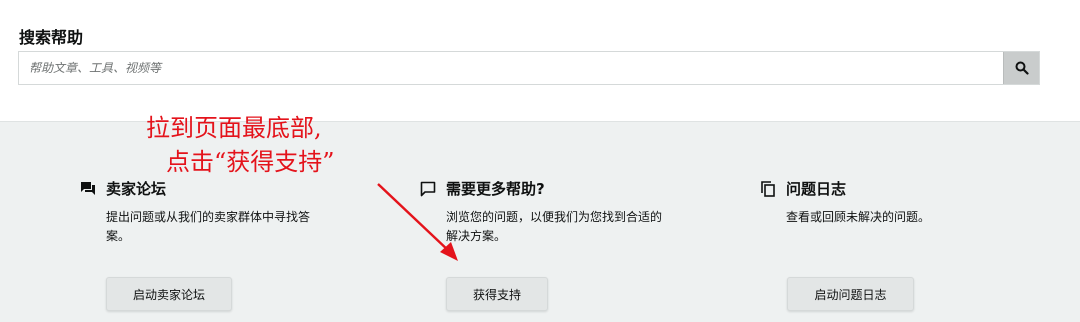 The image size is (1080, 322). What do you see at coordinates (417, 222) in the screenshot?
I see `annotation-arrow` at bounding box center [417, 222].